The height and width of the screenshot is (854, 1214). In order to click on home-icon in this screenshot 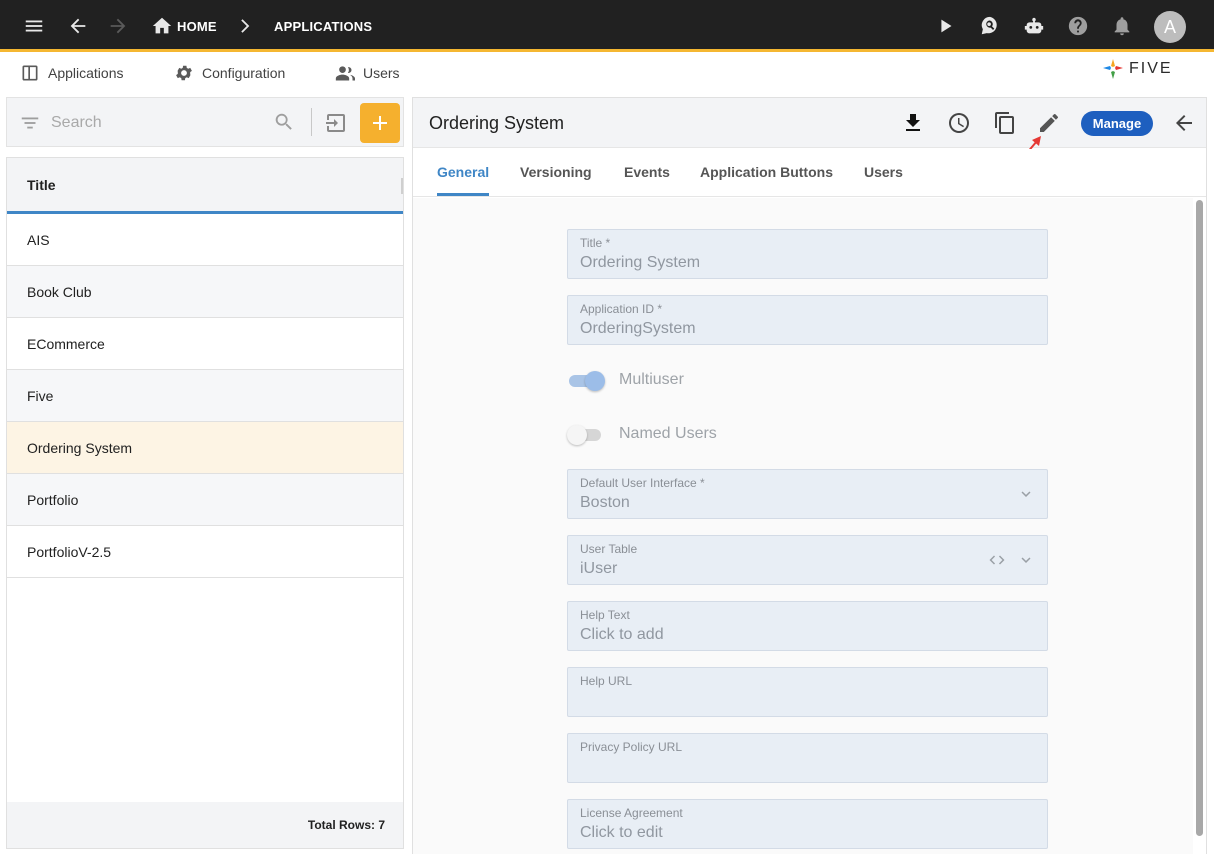, I will do `click(162, 26)`.